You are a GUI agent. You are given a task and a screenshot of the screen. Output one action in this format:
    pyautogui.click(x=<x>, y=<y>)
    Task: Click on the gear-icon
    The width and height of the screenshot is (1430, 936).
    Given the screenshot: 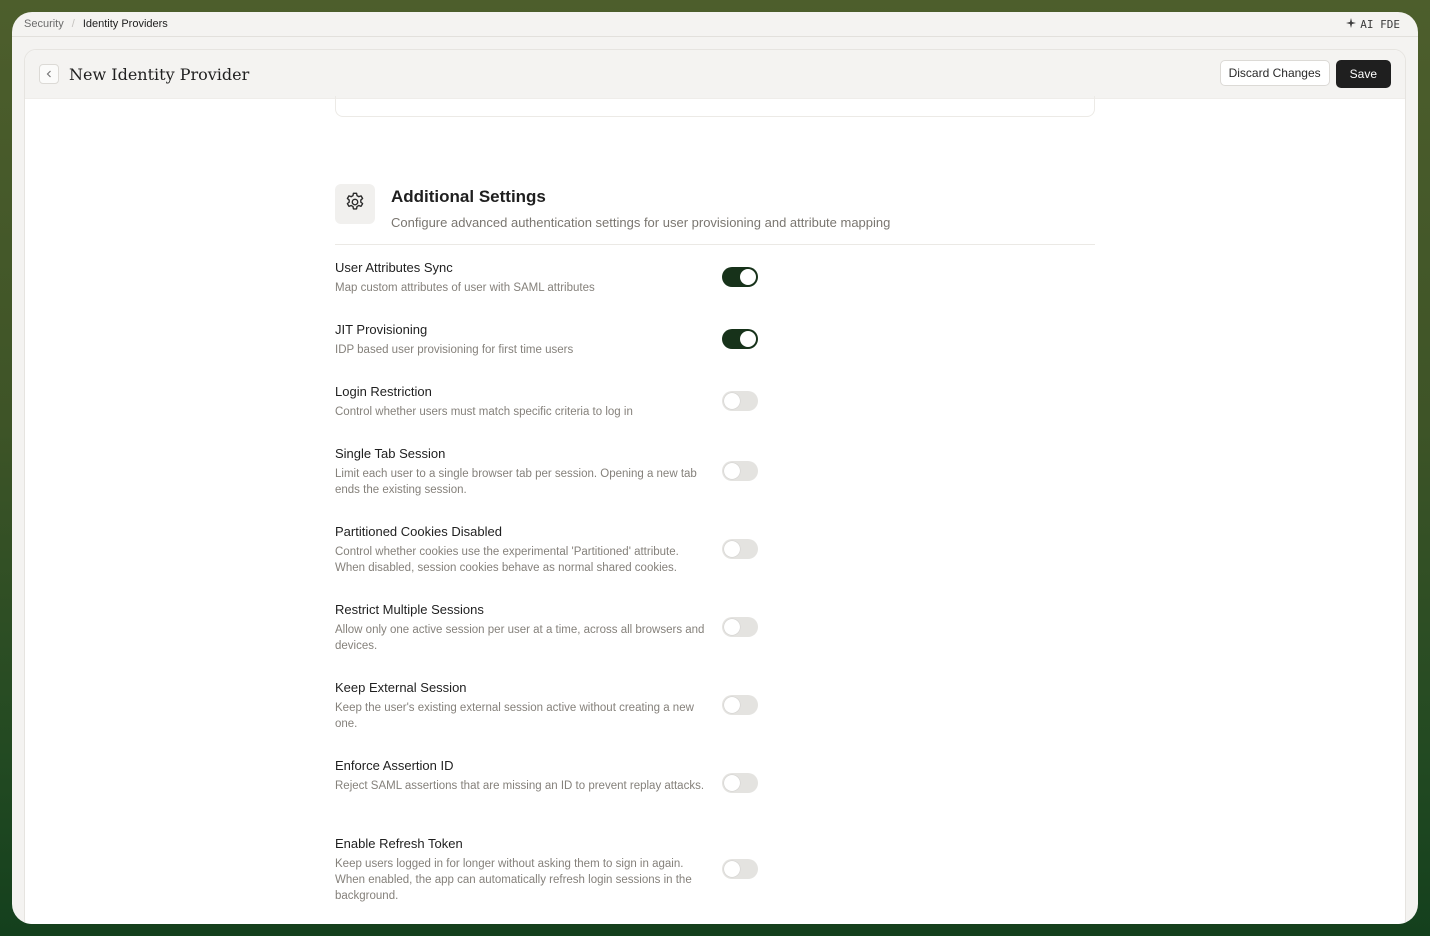 What is the action you would take?
    pyautogui.click(x=355, y=204)
    